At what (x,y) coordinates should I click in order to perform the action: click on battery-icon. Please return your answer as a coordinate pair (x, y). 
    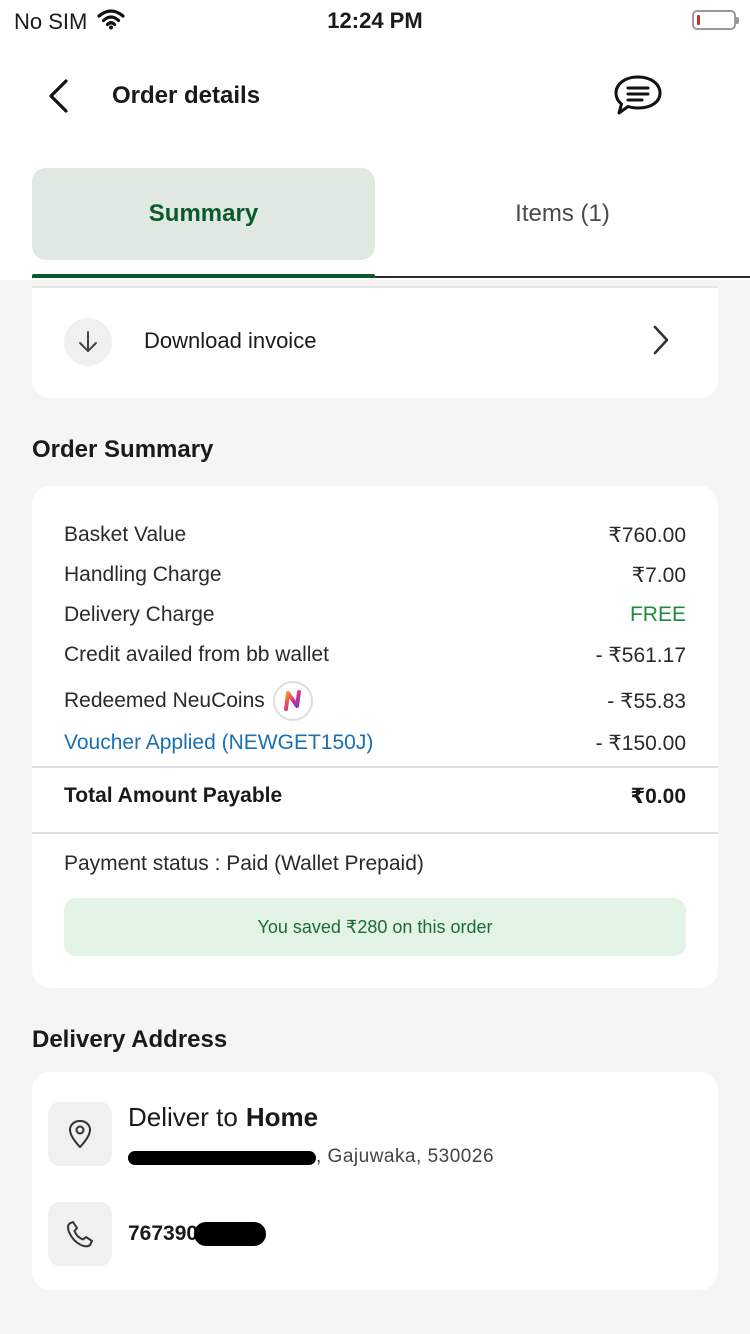
    Looking at the image, I should click on (715, 20).